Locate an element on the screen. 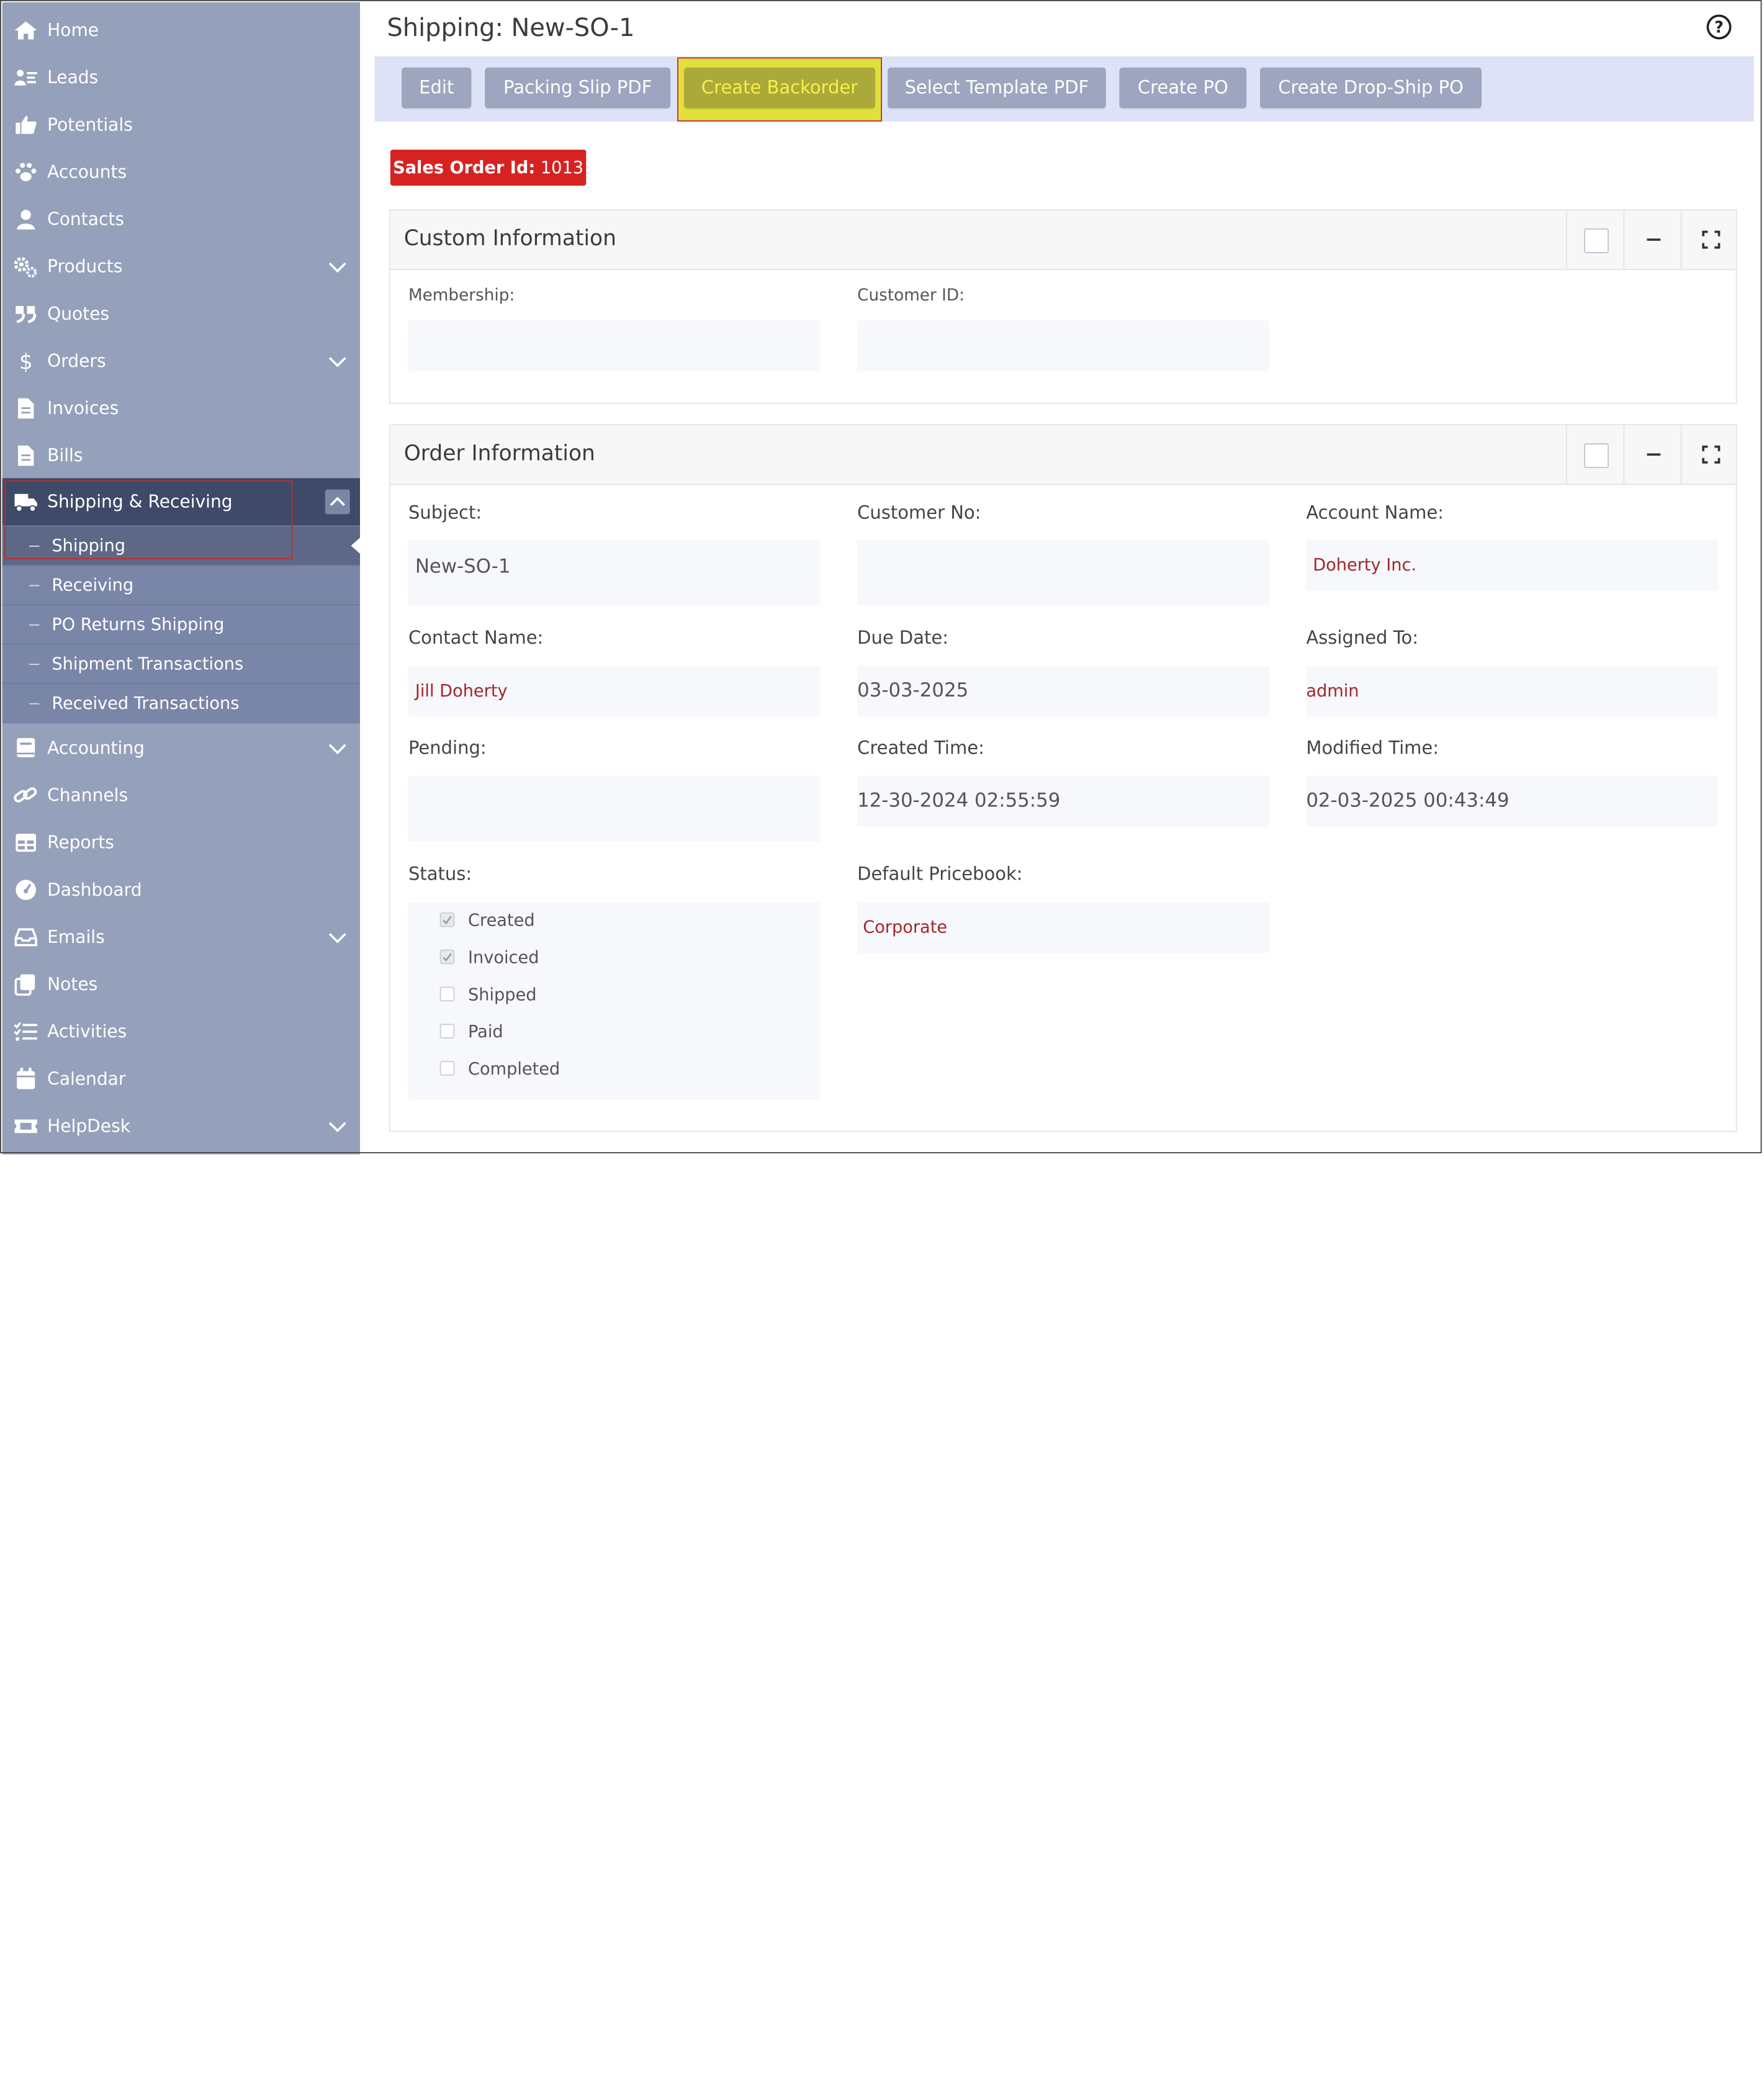 Image resolution: width=1764 pixels, height=2095 pixels. sidebar-item-dashboard: Dashboard is located at coordinates (181, 890).